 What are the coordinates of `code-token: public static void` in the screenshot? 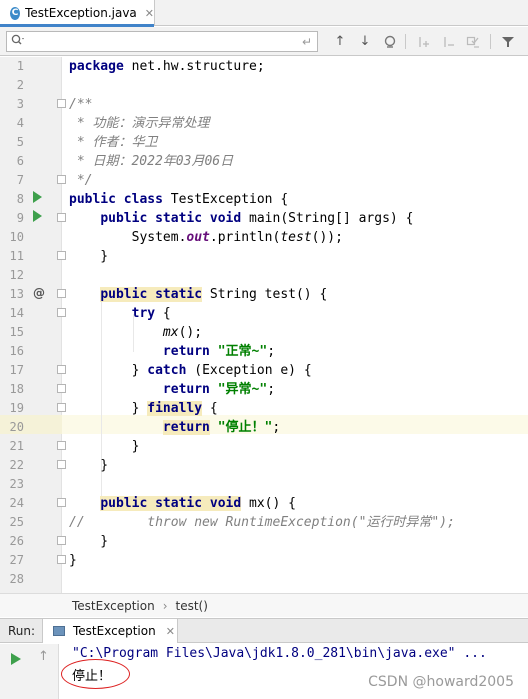 It's located at (171, 503).